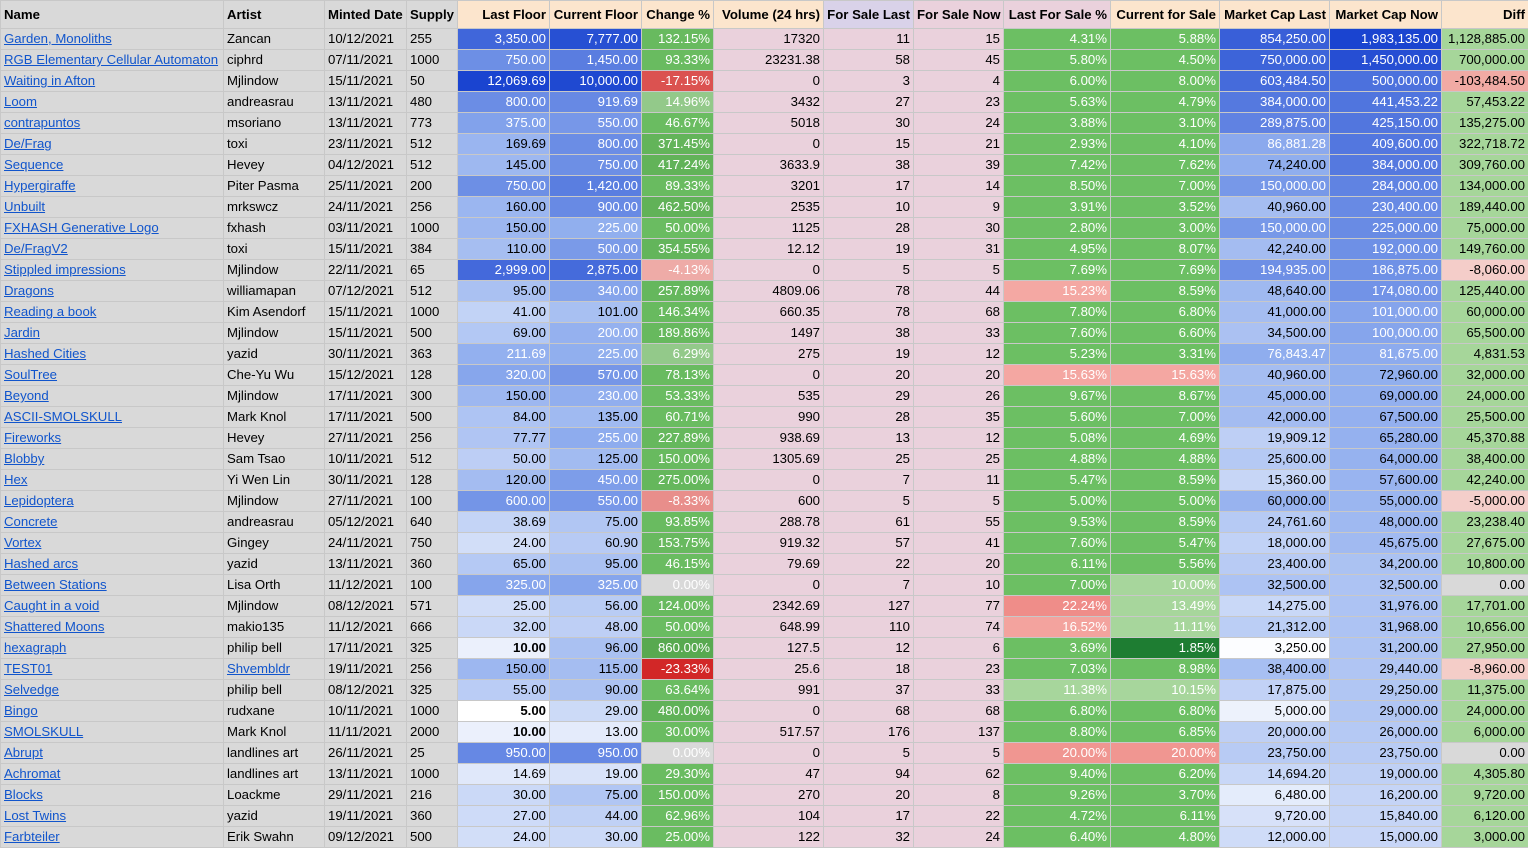  What do you see at coordinates (503, 627) in the screenshot?
I see `last-floor-cell: 32.00` at bounding box center [503, 627].